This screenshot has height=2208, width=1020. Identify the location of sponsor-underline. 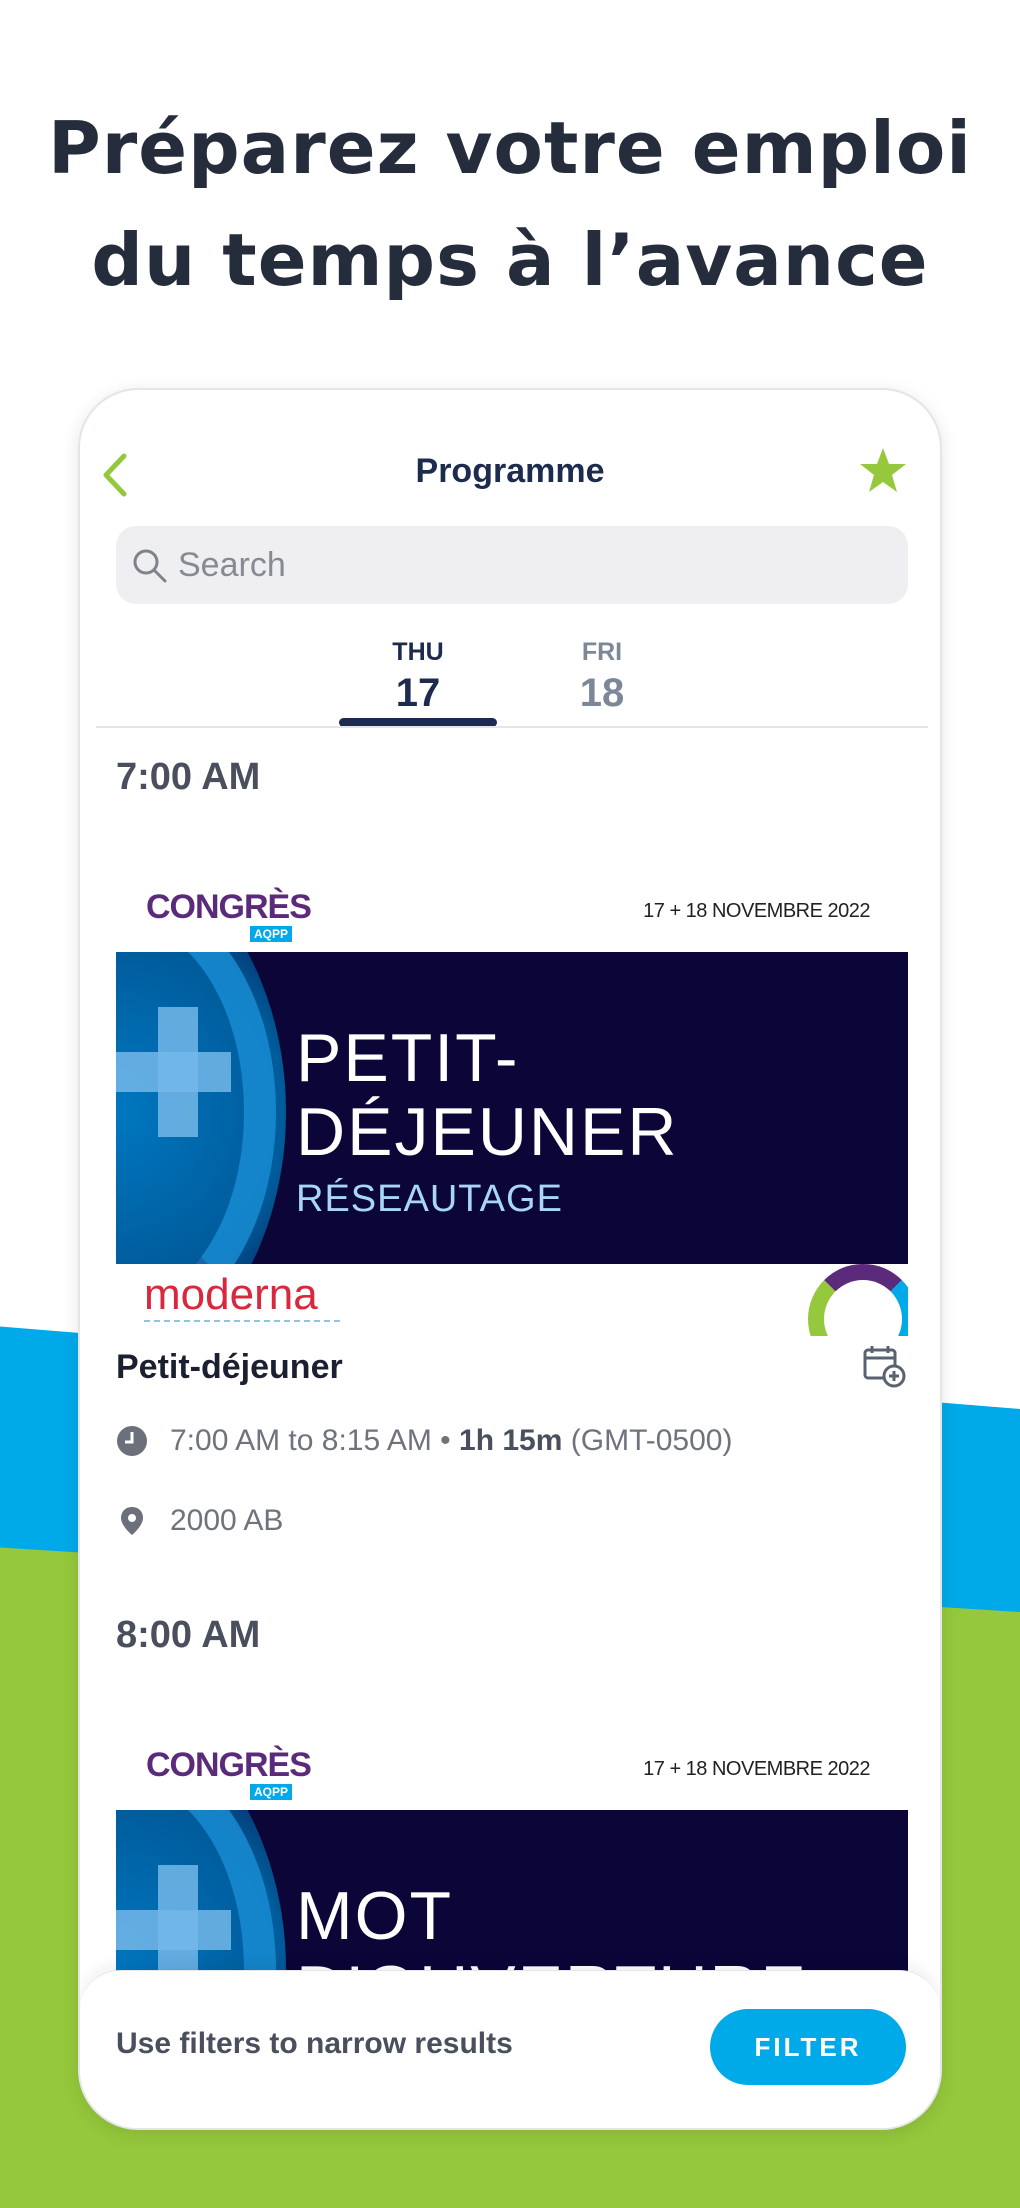
(242, 1321).